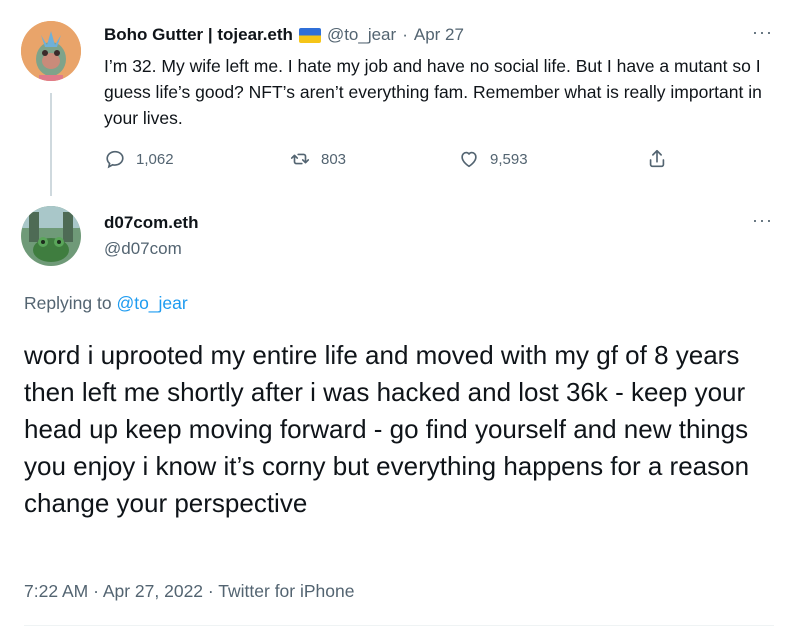 Image resolution: width=798 pixels, height=630 pixels. I want to click on parent-date: Apr 27, so click(439, 35).